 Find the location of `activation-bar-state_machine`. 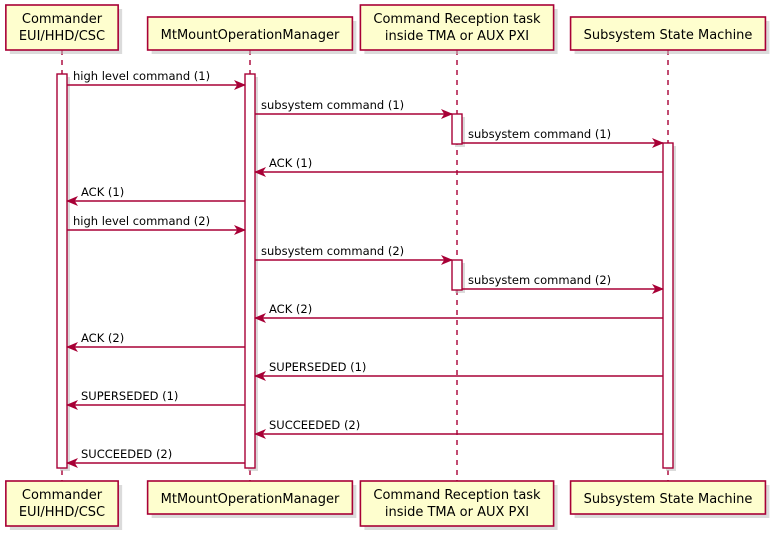

activation-bar-state_machine is located at coordinates (668, 305).